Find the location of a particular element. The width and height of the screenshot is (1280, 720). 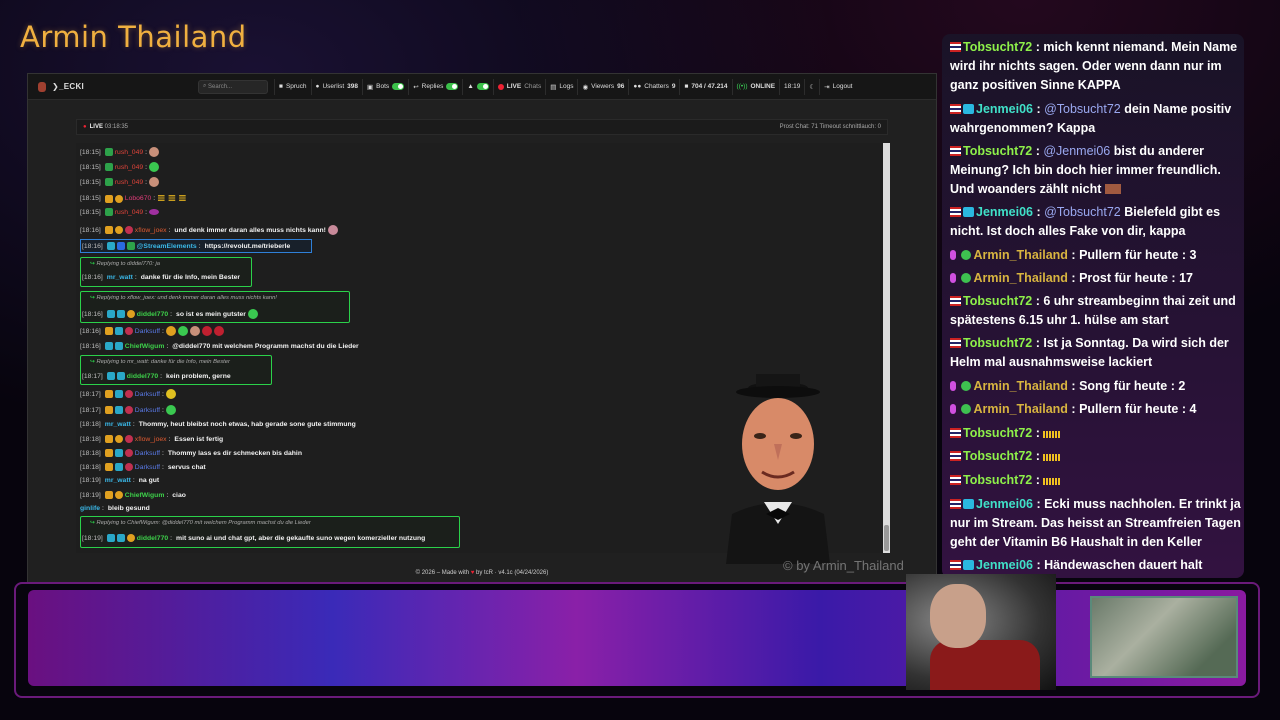

overlay-message: Armin_Thailand : Pullern für heute : 3 is located at coordinates (1096, 255).